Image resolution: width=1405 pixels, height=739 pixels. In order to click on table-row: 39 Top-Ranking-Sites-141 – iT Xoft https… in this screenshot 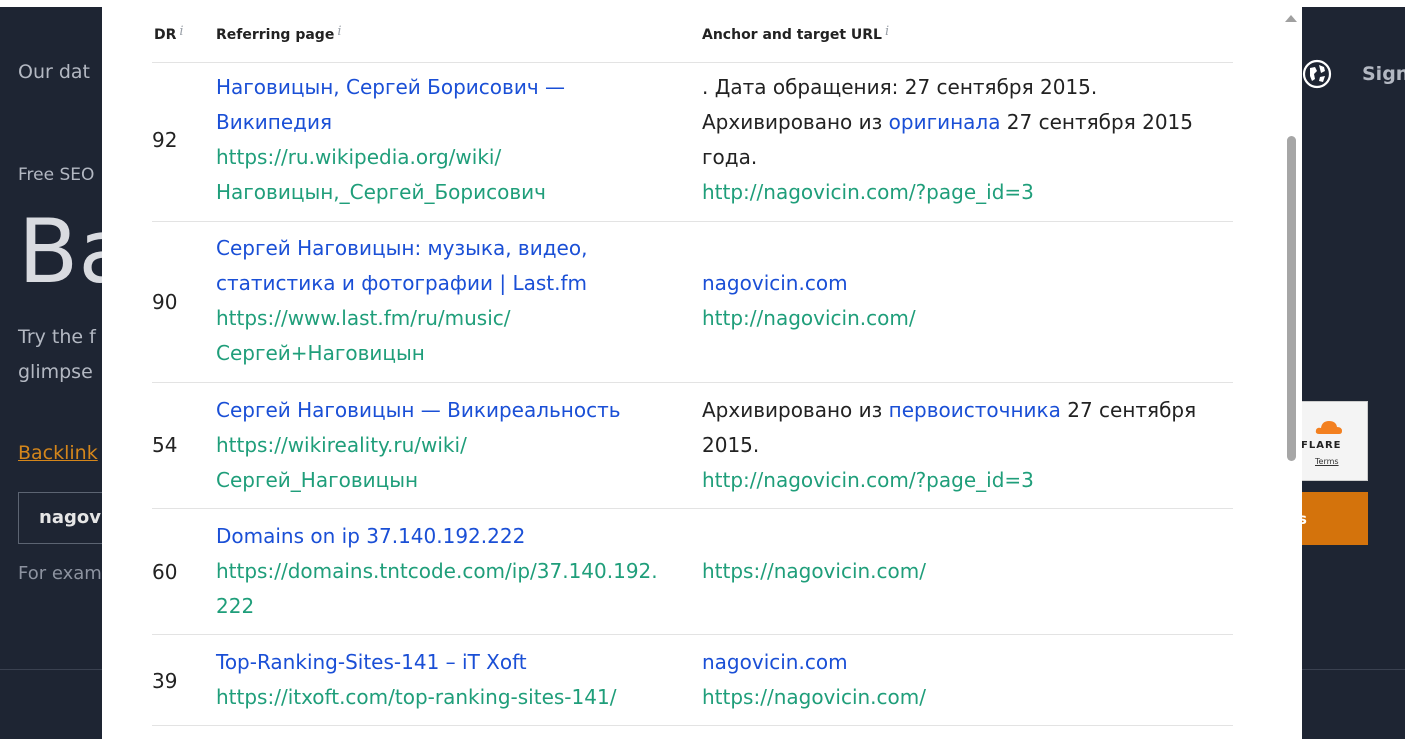, I will do `click(692, 680)`.